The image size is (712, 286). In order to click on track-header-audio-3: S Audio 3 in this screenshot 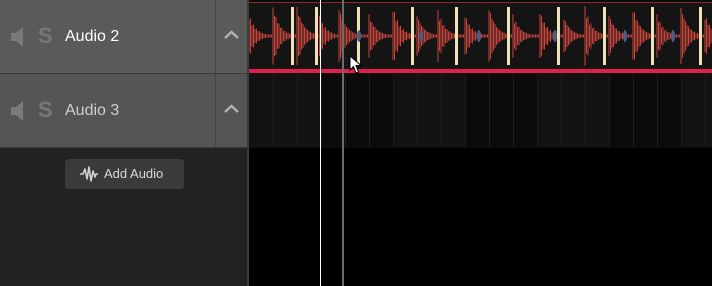, I will do `click(123, 111)`.